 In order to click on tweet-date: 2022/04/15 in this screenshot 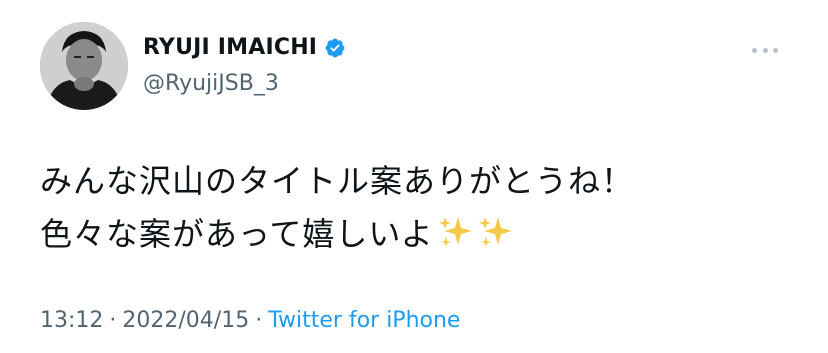, I will do `click(185, 321)`.